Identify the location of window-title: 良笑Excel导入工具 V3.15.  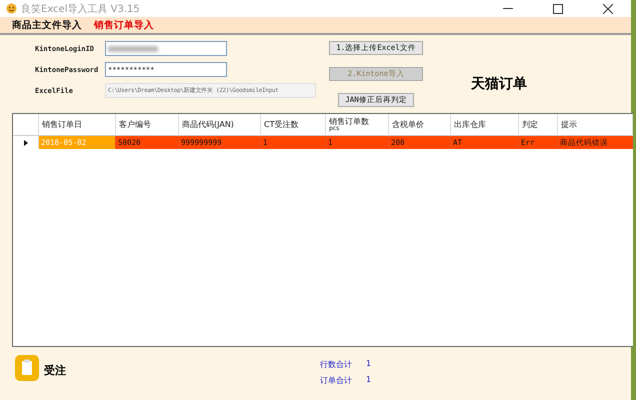
(81, 9).